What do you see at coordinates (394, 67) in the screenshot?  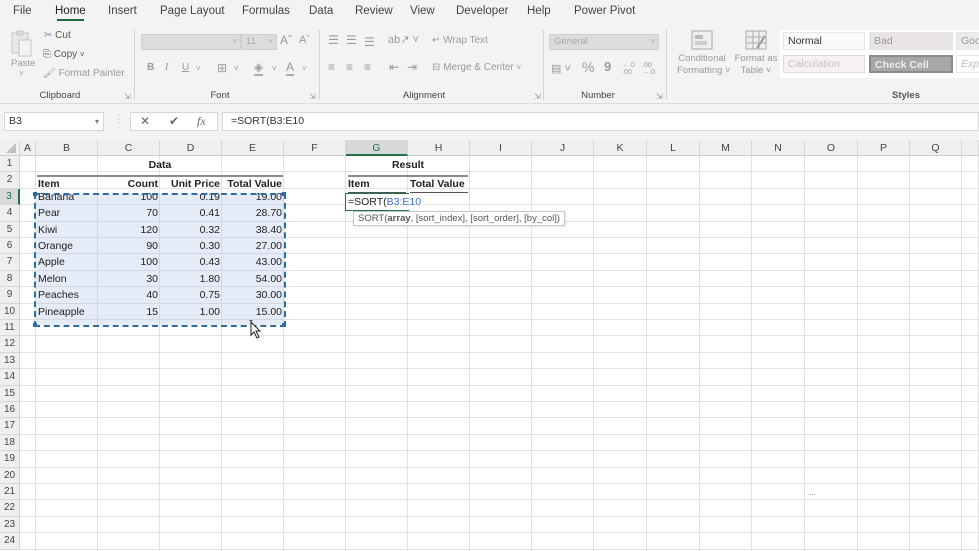 I see `decrease-indent-icon: ⇤` at bounding box center [394, 67].